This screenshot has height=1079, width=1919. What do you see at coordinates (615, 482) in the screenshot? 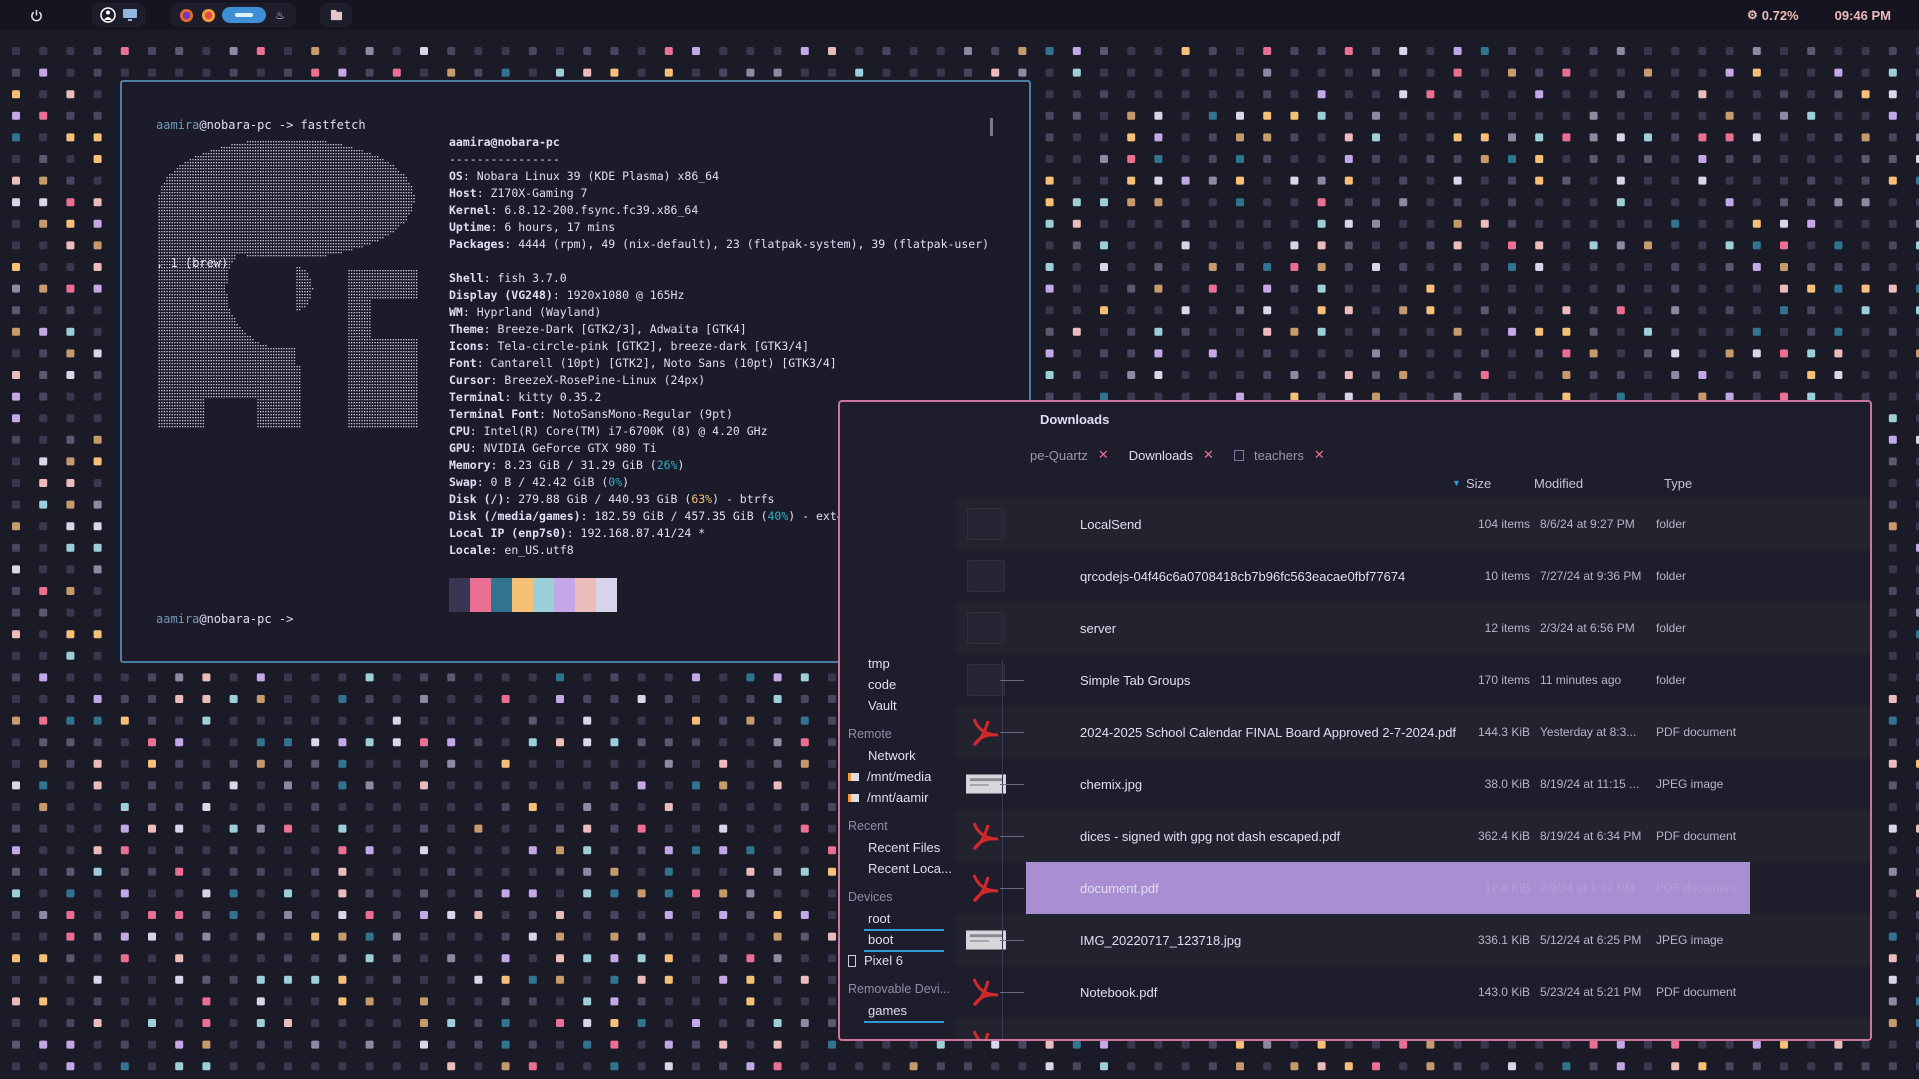
I see `fetch-percent: 0%` at bounding box center [615, 482].